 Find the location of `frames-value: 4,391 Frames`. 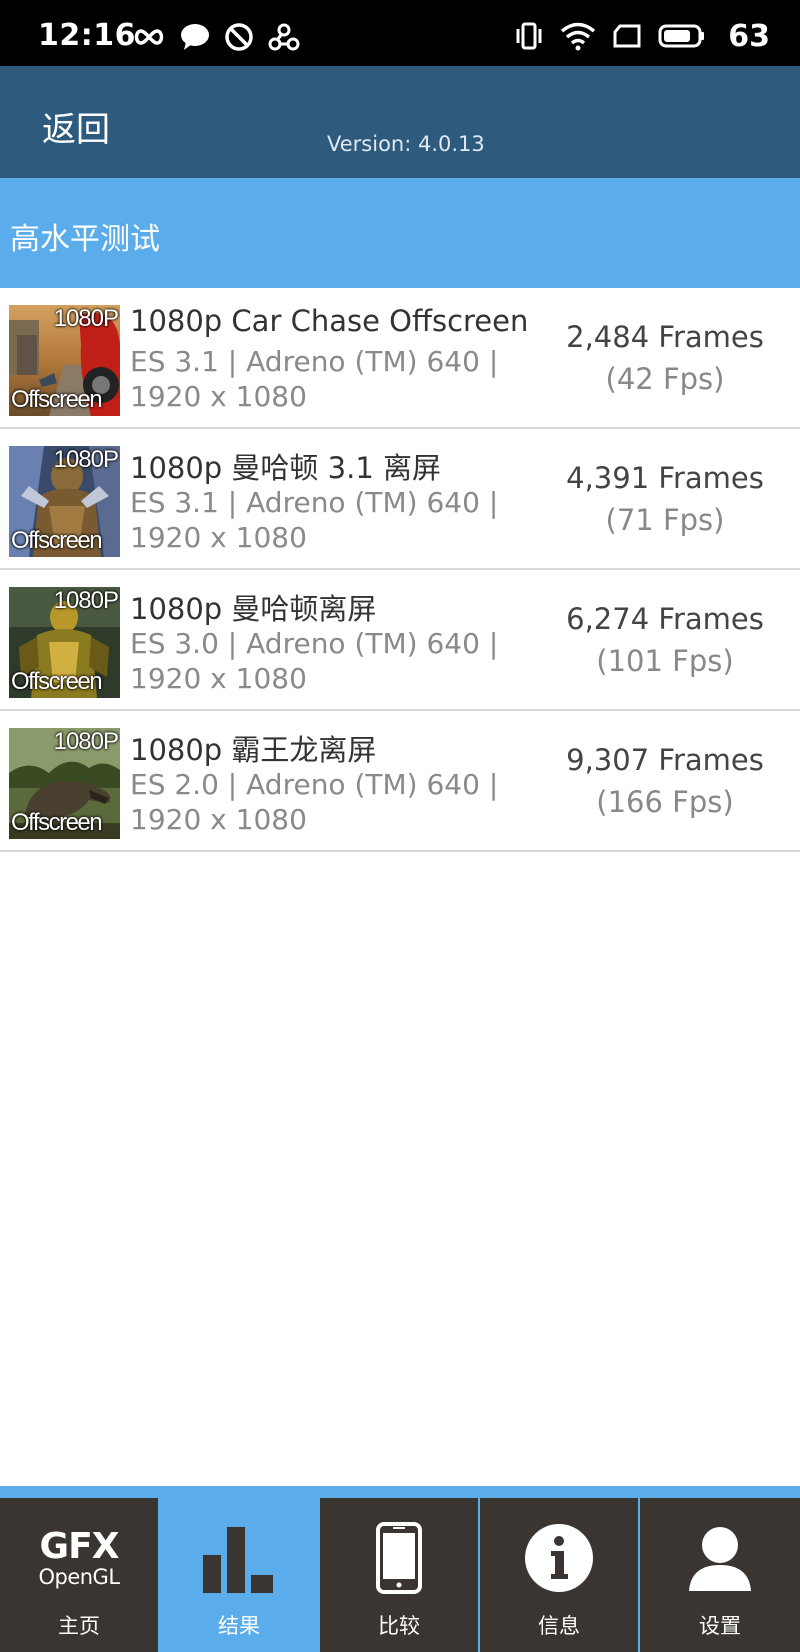

frames-value: 4,391 Frames is located at coordinates (665, 478).